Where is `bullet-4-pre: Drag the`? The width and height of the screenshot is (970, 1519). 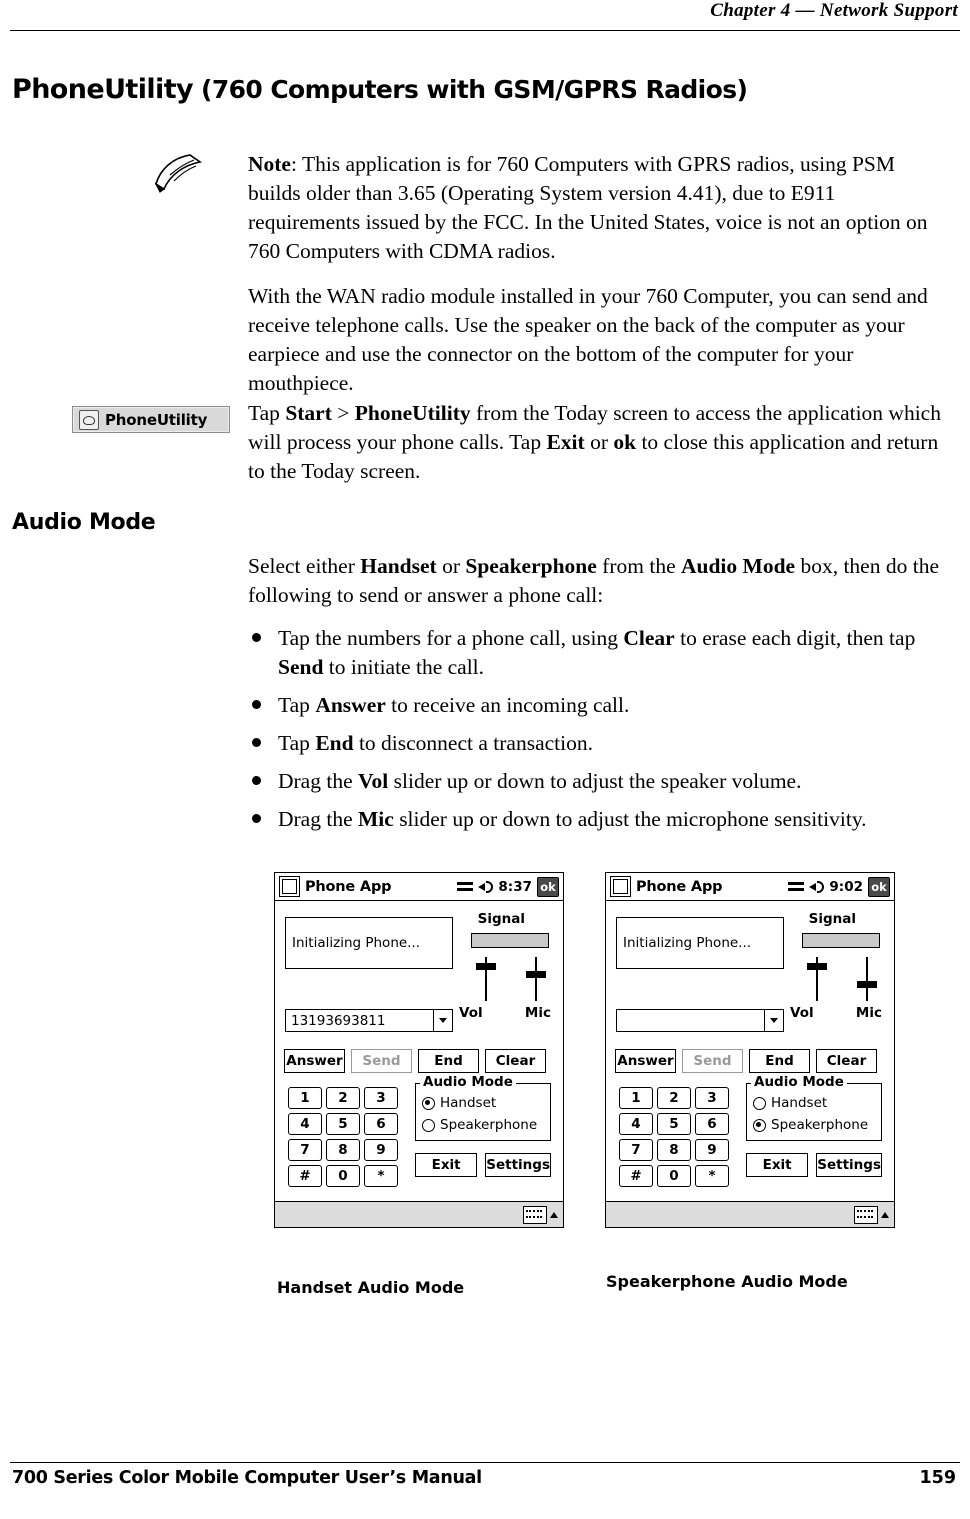
bullet-4-pre: Drag the is located at coordinates (318, 819).